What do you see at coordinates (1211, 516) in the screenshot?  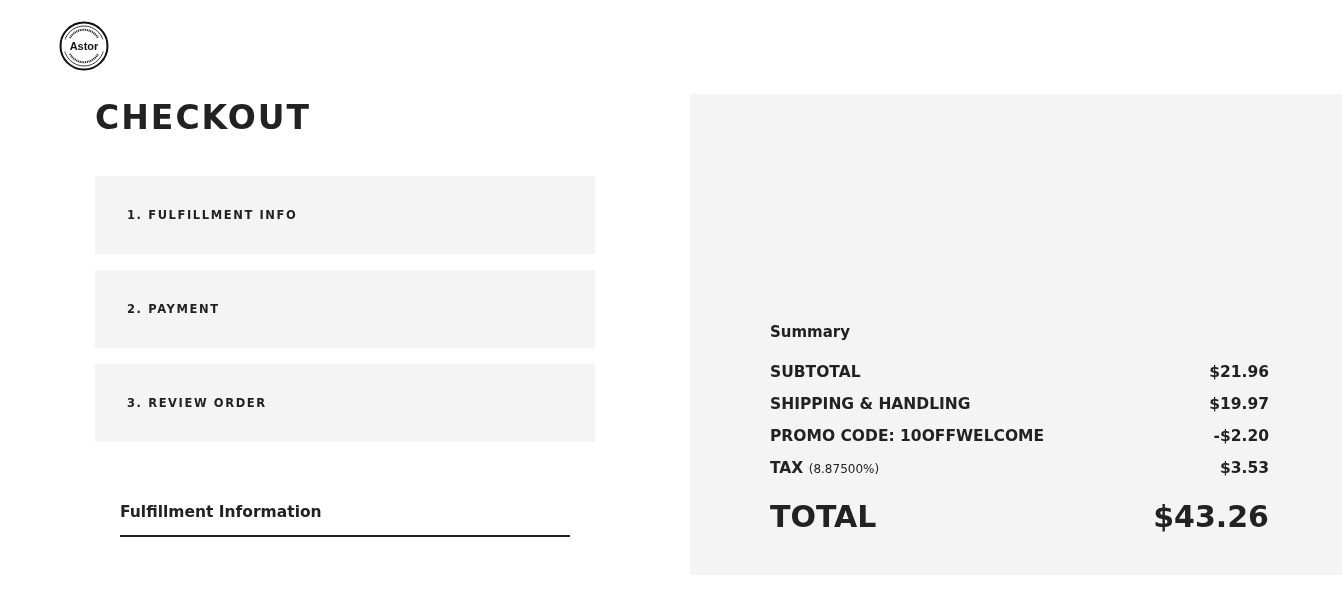 I see `total-amount: $43.26` at bounding box center [1211, 516].